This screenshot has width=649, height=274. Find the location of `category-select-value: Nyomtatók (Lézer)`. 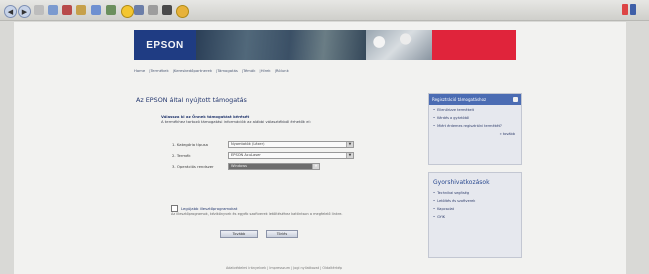

category-select-value: Nyomtatók (Lézer) is located at coordinates (248, 143).